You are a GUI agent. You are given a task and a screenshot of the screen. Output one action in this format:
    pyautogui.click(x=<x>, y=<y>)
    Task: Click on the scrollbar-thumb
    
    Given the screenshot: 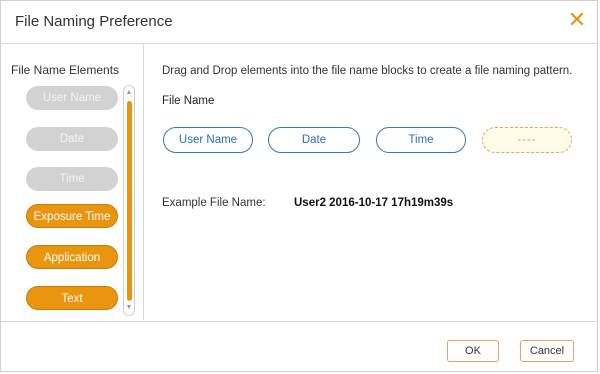 What is the action you would take?
    pyautogui.click(x=129, y=201)
    